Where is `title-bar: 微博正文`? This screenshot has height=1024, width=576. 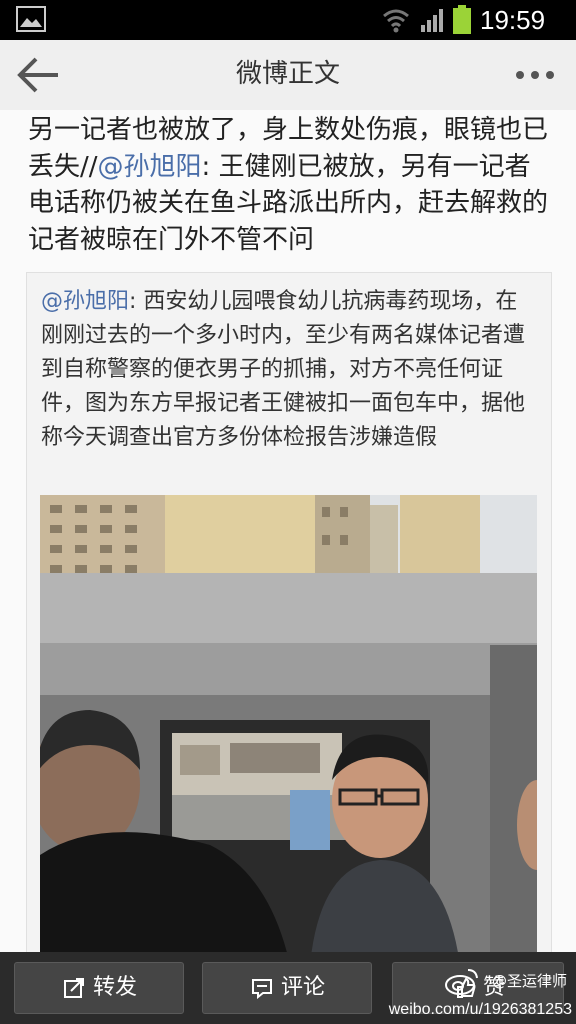
title-bar: 微博正文 is located at coordinates (288, 75).